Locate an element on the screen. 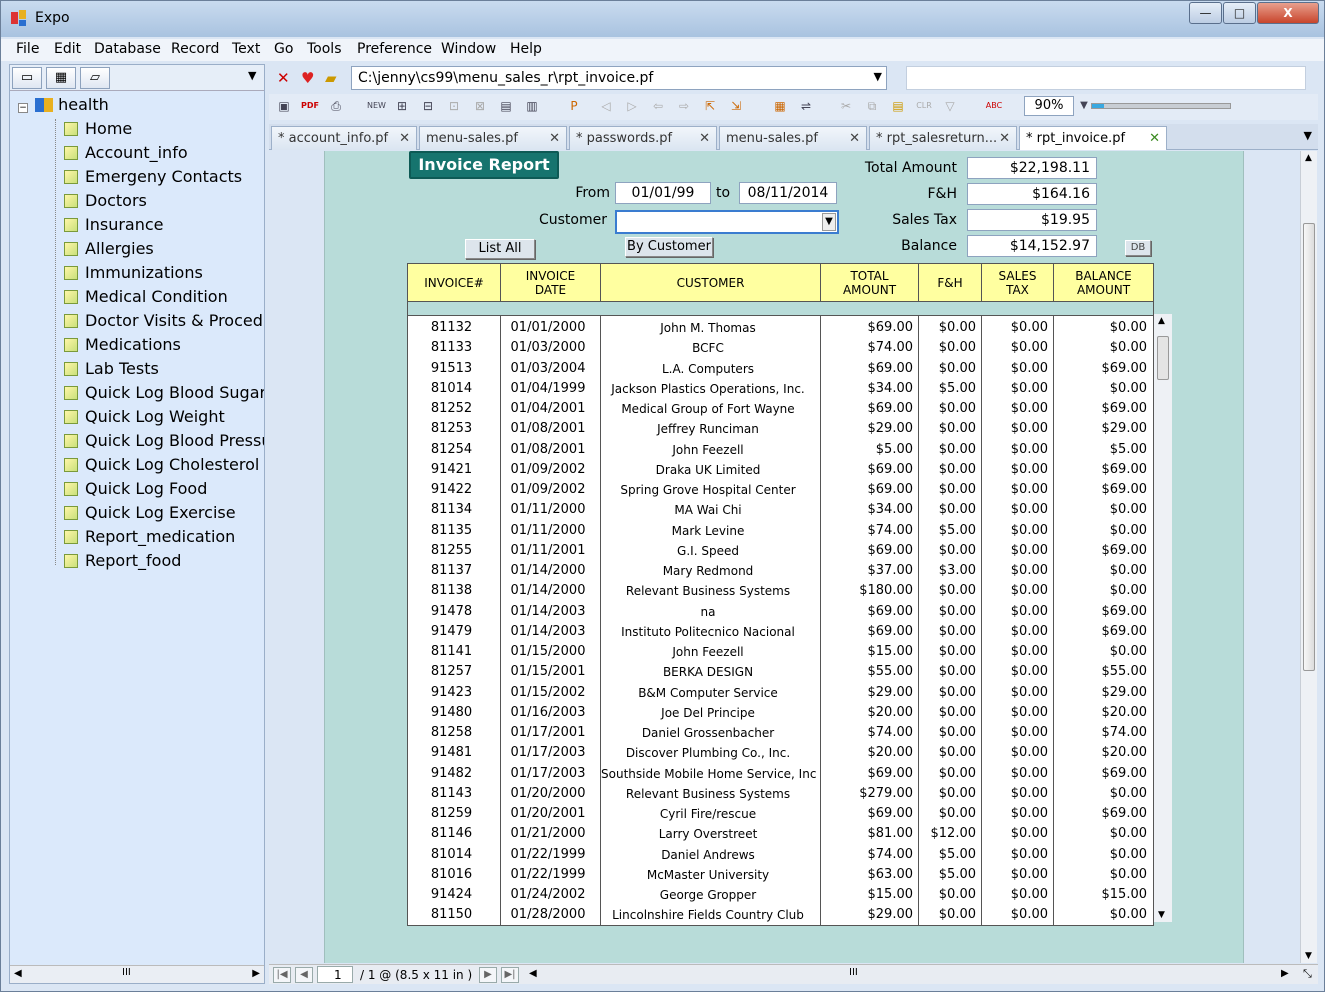  zoom-combobox: 90% is located at coordinates (1049, 106).